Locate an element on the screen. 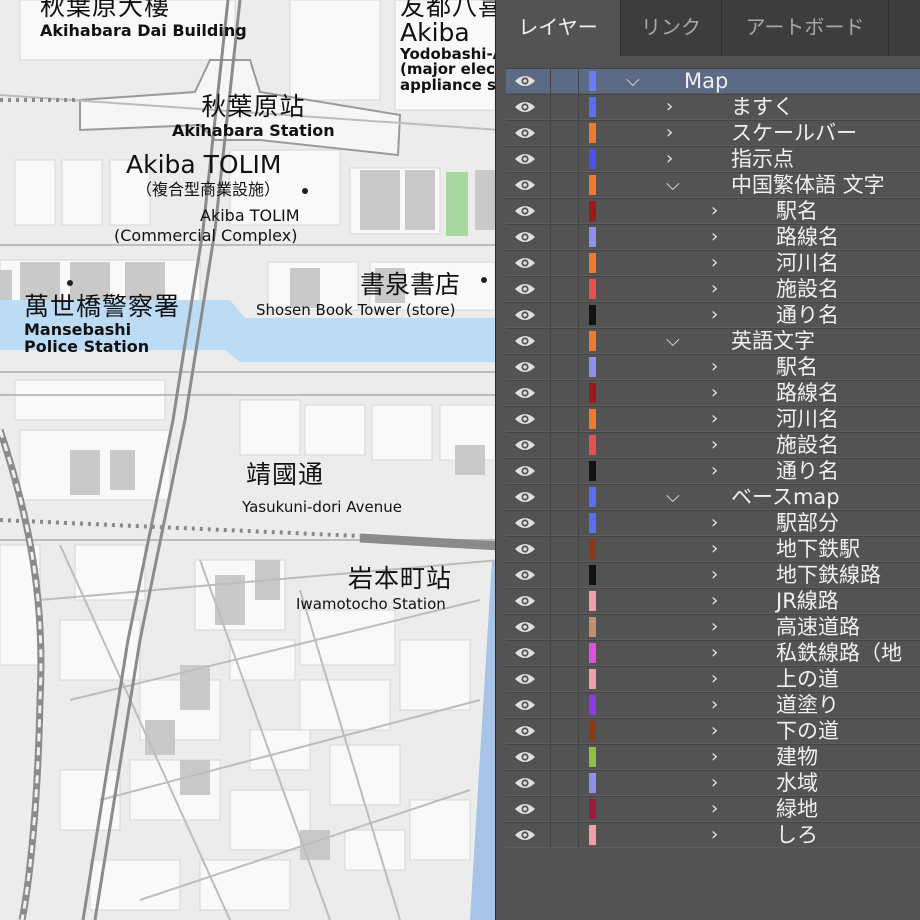  layer-row: › 建物 is located at coordinates (713, 757).